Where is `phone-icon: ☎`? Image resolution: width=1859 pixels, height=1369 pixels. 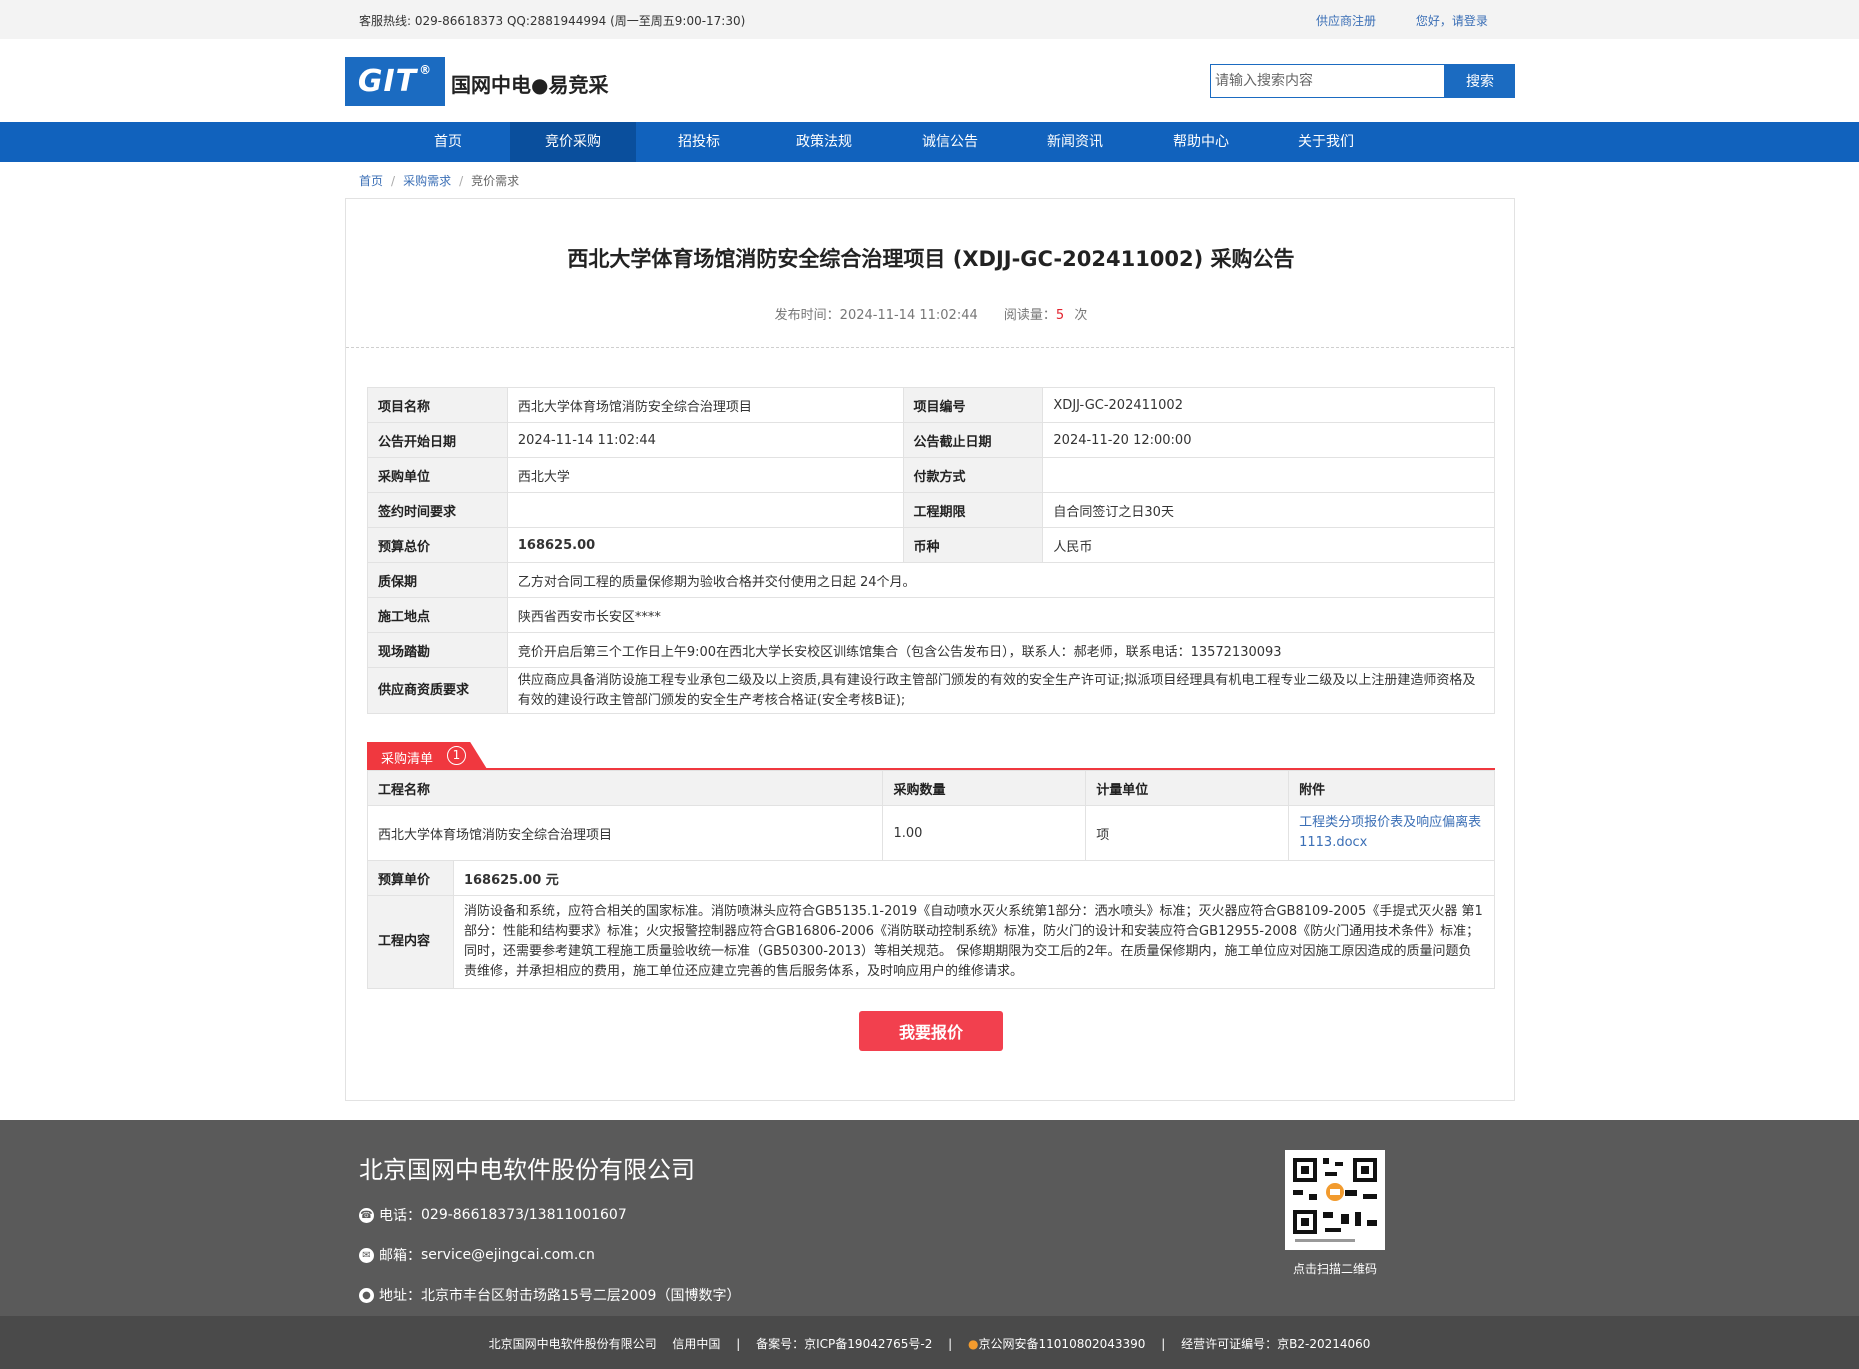
phone-icon: ☎ is located at coordinates (366, 1215).